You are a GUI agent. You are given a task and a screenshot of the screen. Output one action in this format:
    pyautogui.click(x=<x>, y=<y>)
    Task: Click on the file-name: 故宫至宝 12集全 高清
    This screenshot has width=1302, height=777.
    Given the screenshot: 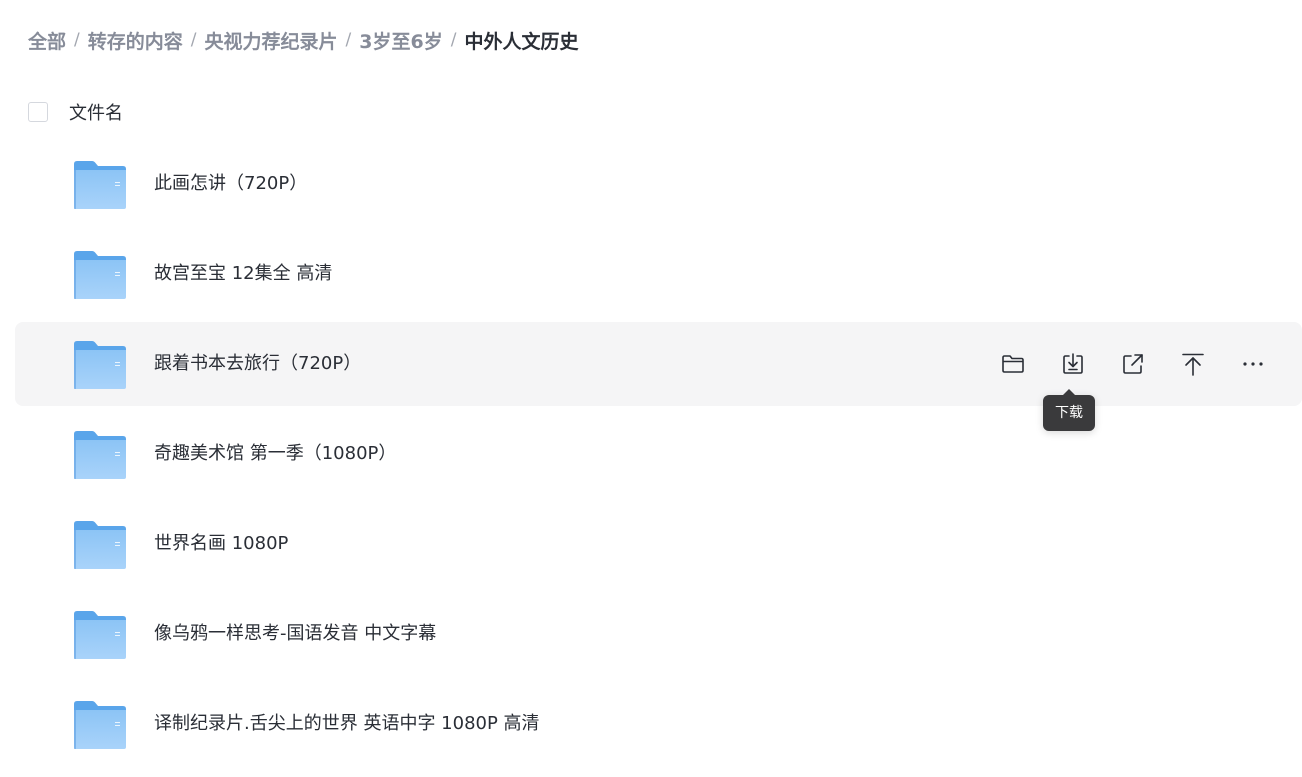 What is the action you would take?
    pyautogui.click(x=243, y=274)
    